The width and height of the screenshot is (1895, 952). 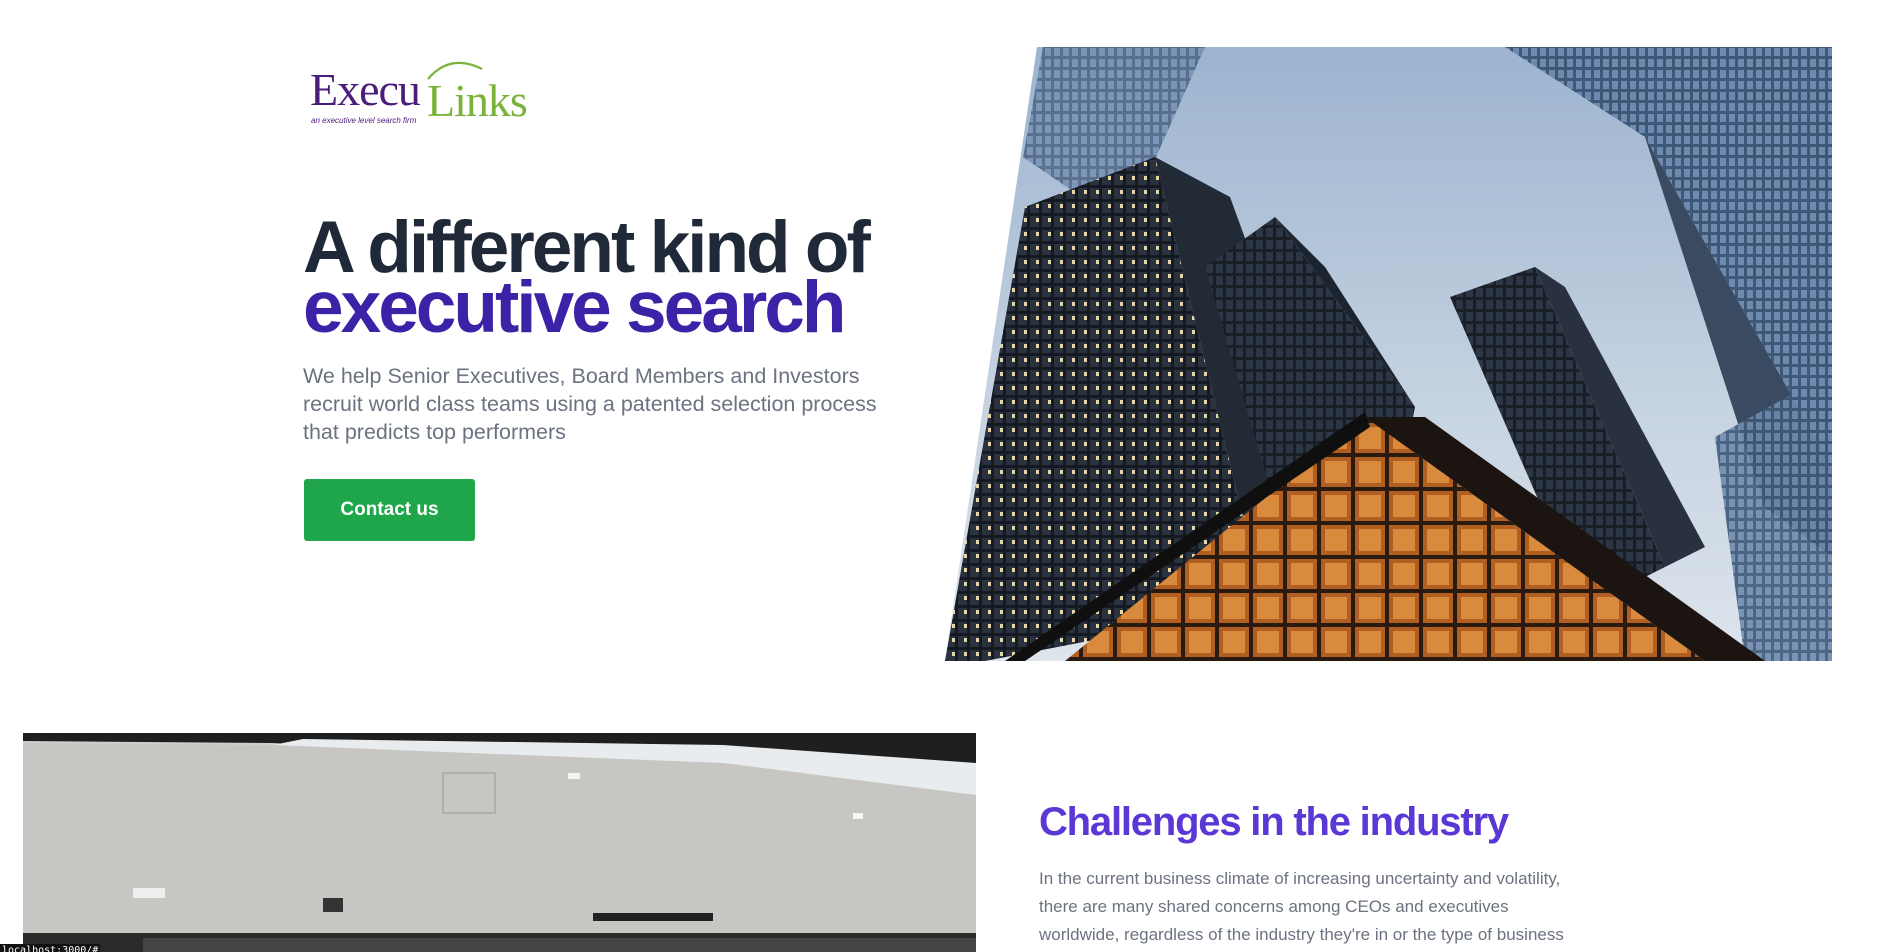 What do you see at coordinates (50, 948) in the screenshot?
I see `link-status-tooltip: localhost:3000/#` at bounding box center [50, 948].